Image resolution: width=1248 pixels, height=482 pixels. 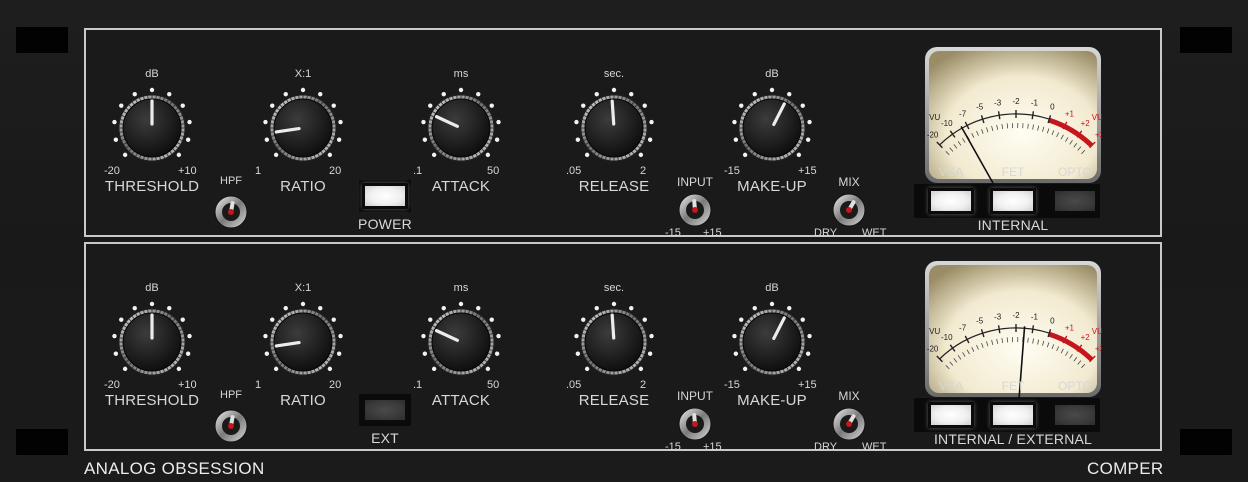 I want to click on vu-scale-label: 0, so click(x=1052, y=321).